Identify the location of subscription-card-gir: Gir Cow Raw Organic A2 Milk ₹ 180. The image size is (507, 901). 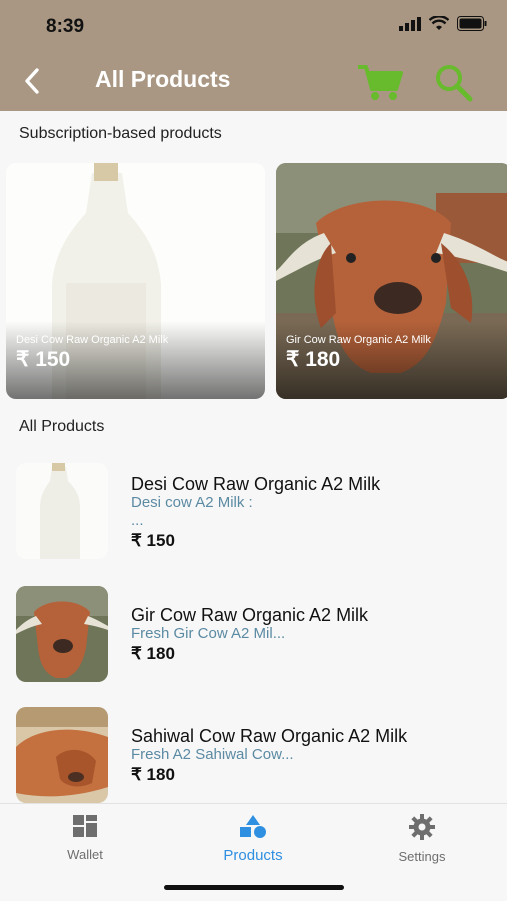
(391, 281).